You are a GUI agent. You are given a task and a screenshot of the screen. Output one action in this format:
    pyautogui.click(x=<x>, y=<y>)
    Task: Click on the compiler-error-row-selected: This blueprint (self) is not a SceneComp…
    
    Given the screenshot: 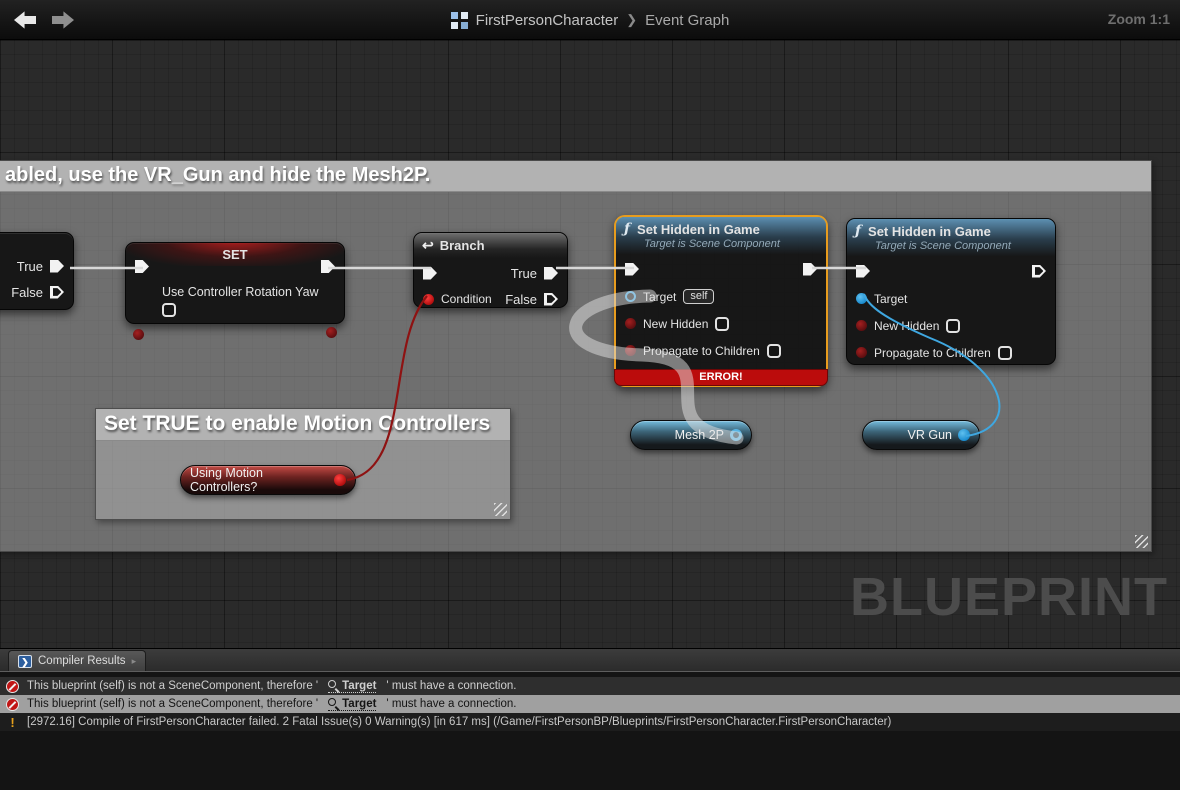 What is the action you would take?
    pyautogui.click(x=590, y=704)
    